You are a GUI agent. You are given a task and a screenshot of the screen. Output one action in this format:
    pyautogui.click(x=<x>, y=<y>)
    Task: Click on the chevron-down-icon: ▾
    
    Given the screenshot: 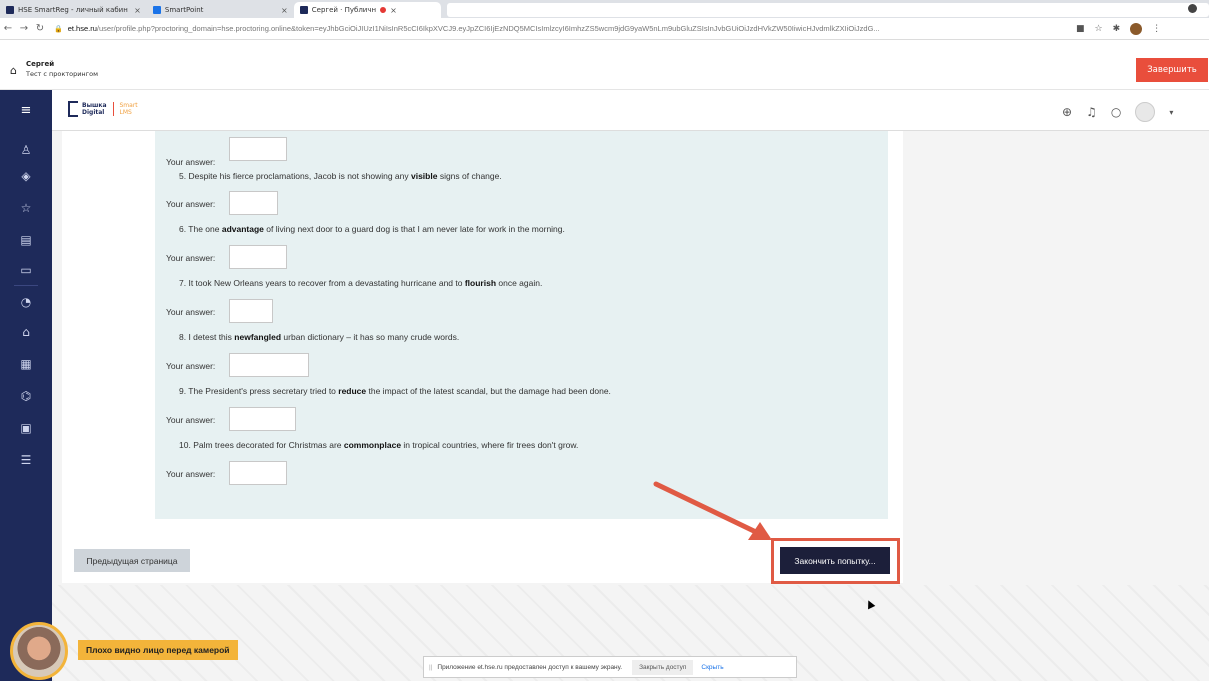 What is the action you would take?
    pyautogui.click(x=1171, y=112)
    